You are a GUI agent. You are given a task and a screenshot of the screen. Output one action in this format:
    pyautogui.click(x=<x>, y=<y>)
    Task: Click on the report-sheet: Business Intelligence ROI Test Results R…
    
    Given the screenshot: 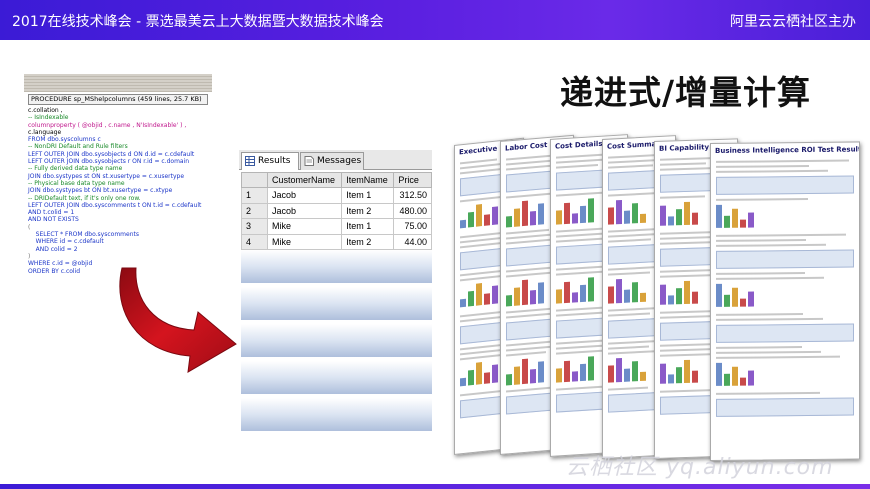 What is the action you would take?
    pyautogui.click(x=785, y=301)
    